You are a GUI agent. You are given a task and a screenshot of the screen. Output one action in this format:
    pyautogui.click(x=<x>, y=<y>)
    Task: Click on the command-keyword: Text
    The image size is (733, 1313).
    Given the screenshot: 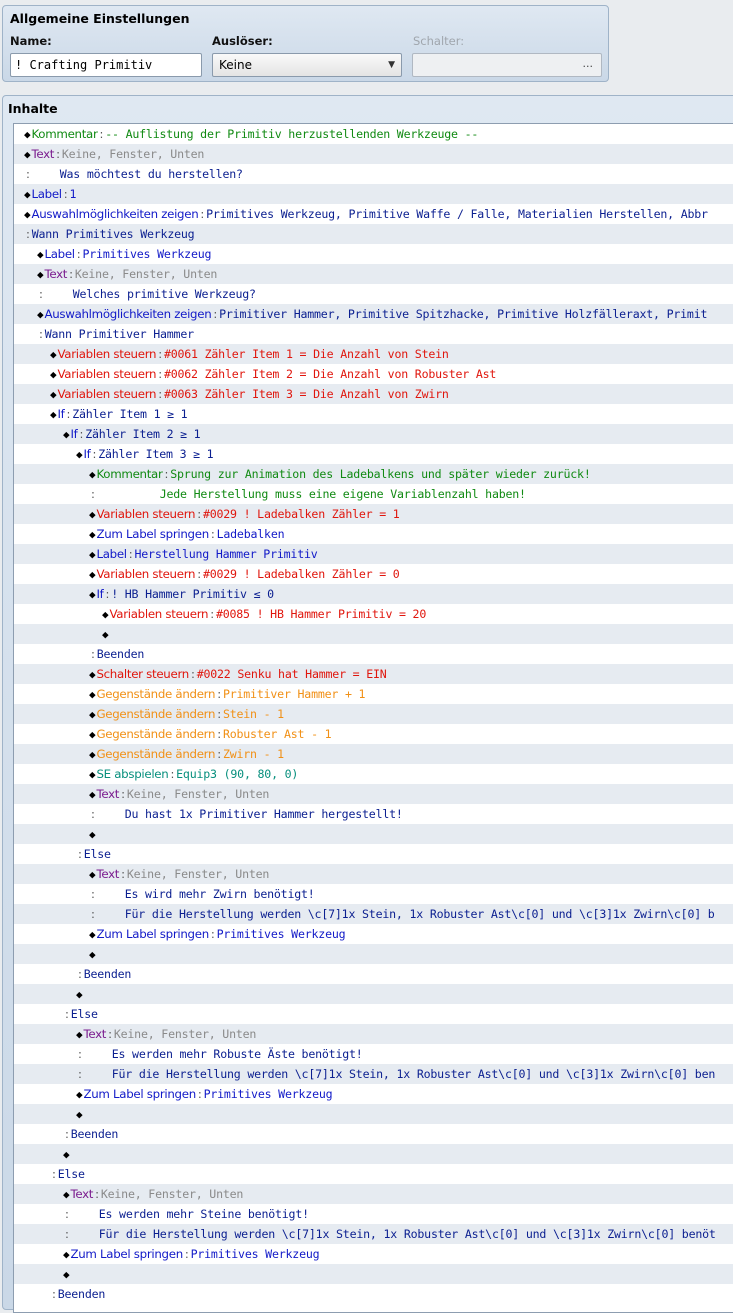 What is the action you would take?
    pyautogui.click(x=95, y=1034)
    